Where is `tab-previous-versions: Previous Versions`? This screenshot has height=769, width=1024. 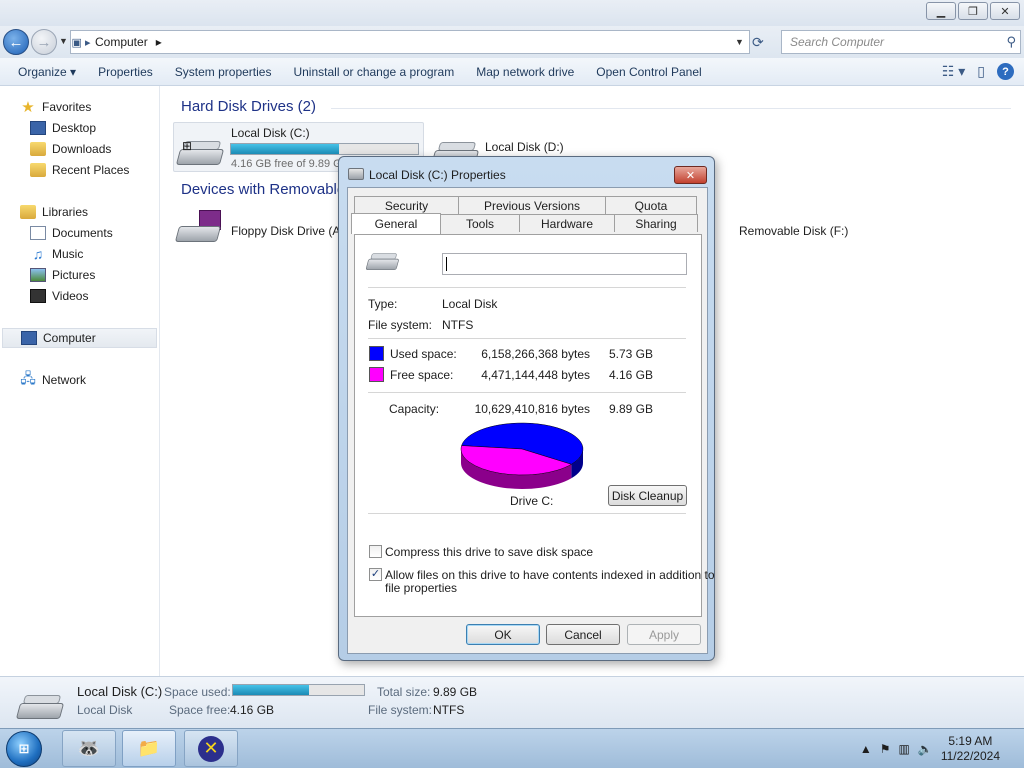 tab-previous-versions: Previous Versions is located at coordinates (532, 205).